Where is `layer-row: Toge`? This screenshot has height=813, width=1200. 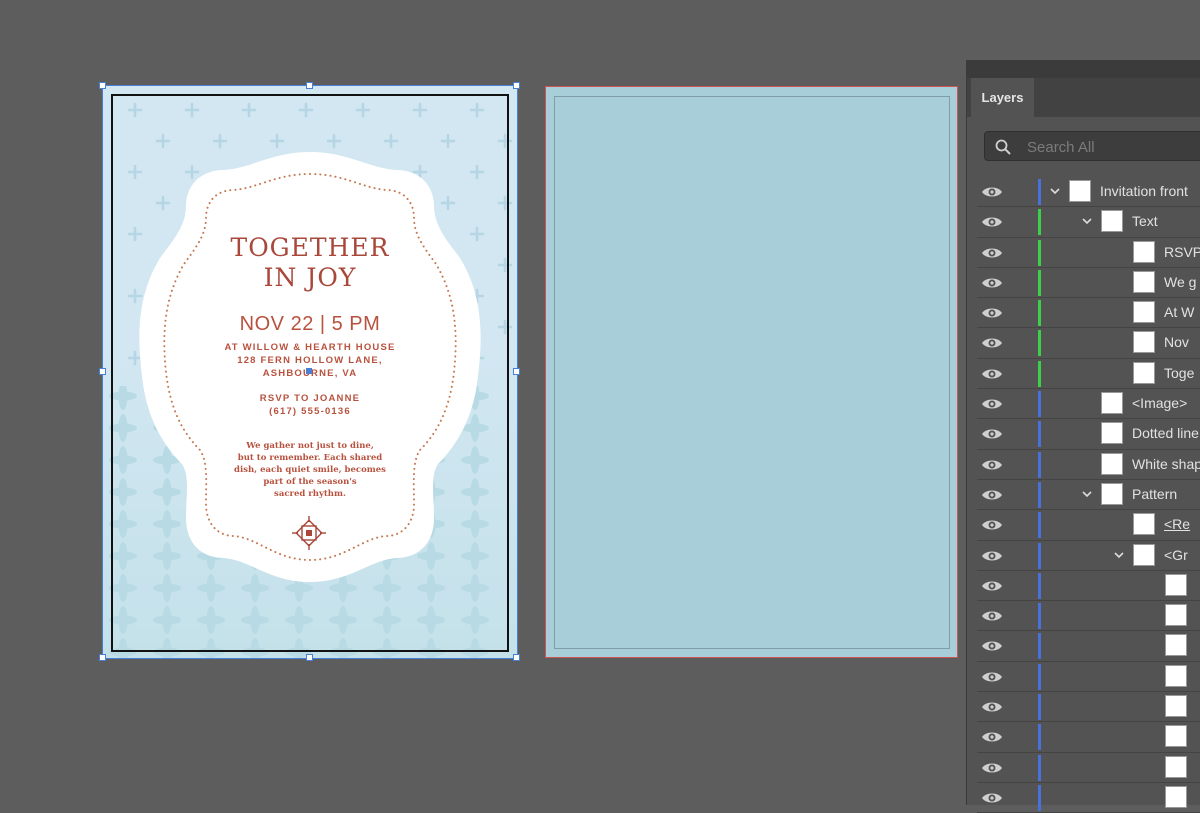 layer-row: Toge is located at coordinates (1088, 374).